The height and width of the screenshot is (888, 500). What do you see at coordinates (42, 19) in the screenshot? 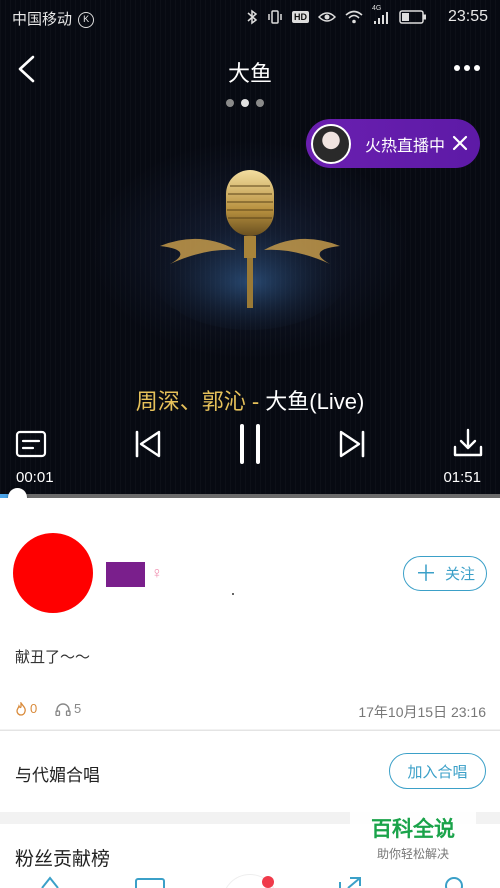
I see `carrier-name: 中国移动` at bounding box center [42, 19].